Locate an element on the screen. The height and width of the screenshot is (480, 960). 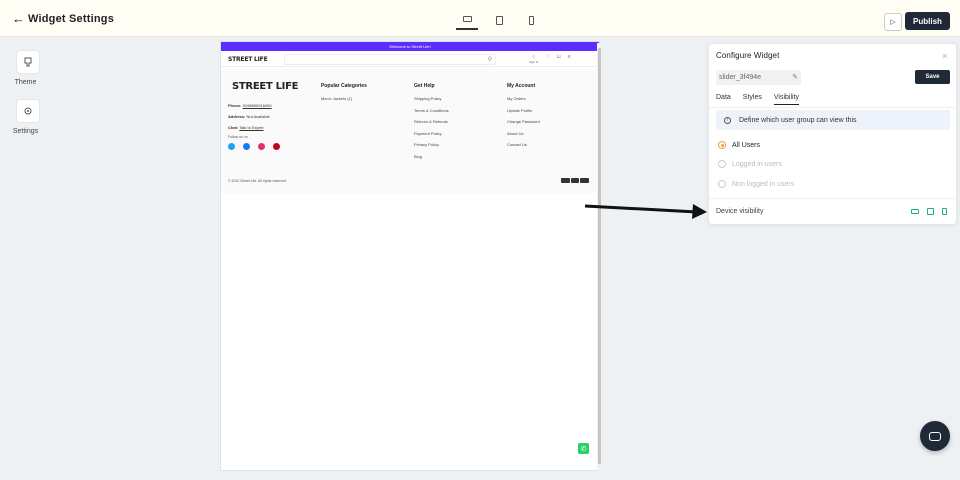
tab-visibility: Visibility is located at coordinates (786, 99).